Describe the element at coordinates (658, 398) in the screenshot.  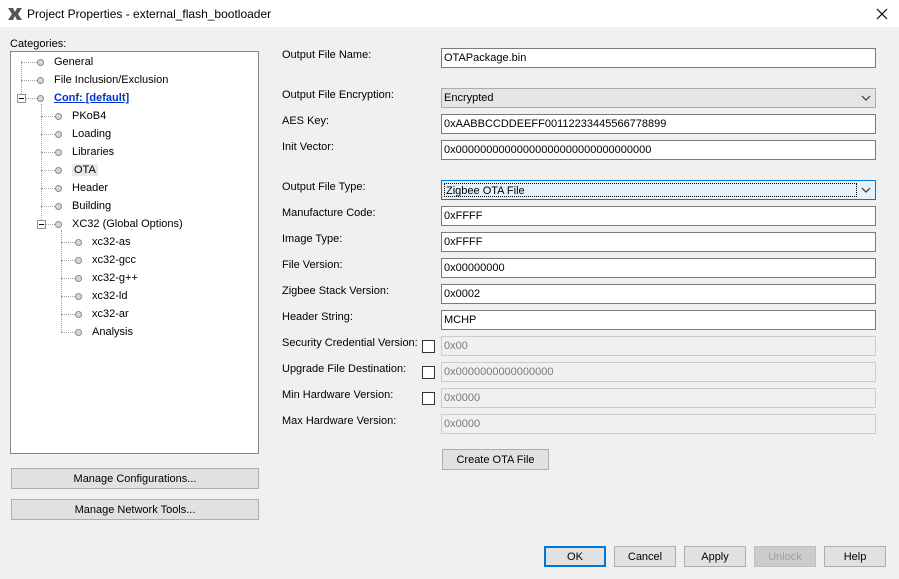
I see `min-hardware-version-input: 0x0000` at that location.